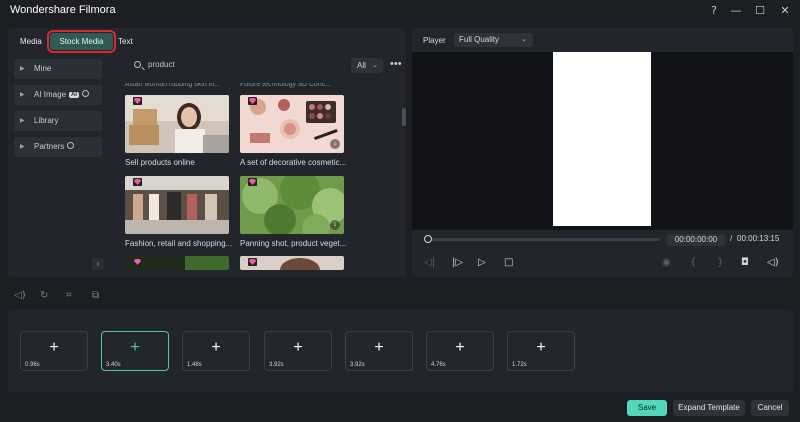 Image resolution: width=800 pixels, height=422 pixels. Describe the element at coordinates (479, 39) in the screenshot. I see `quality-value: Full Quality` at that location.